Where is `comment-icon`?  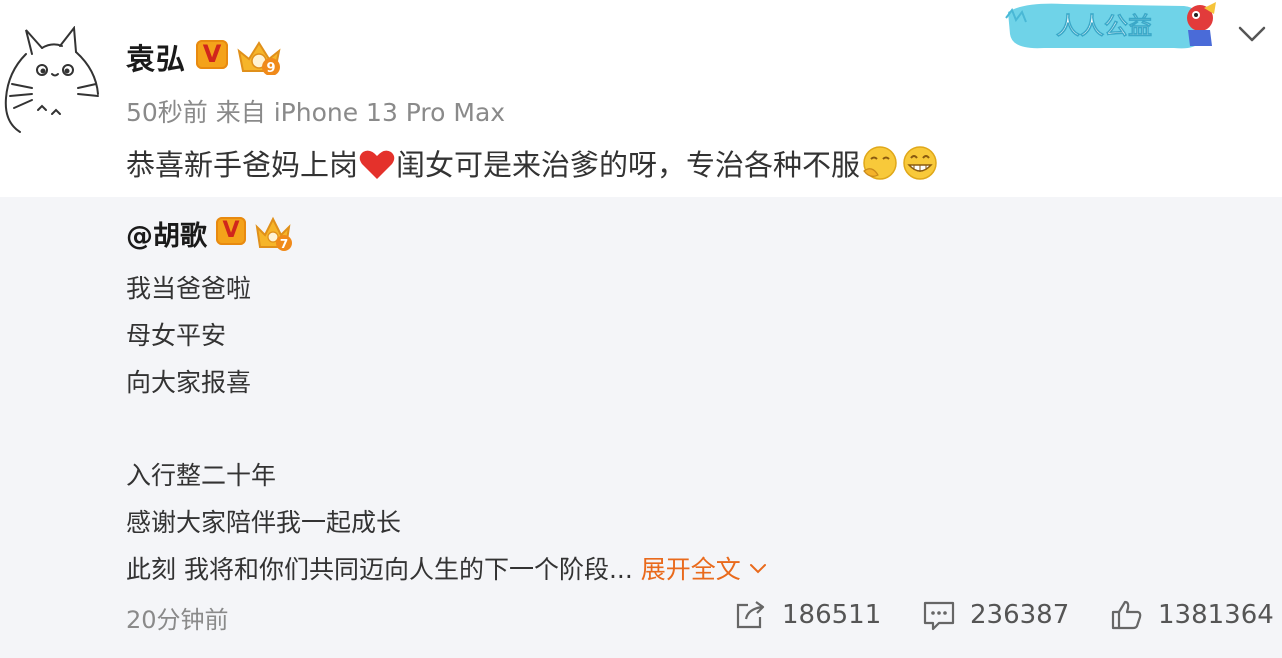
comment-icon is located at coordinates (939, 616).